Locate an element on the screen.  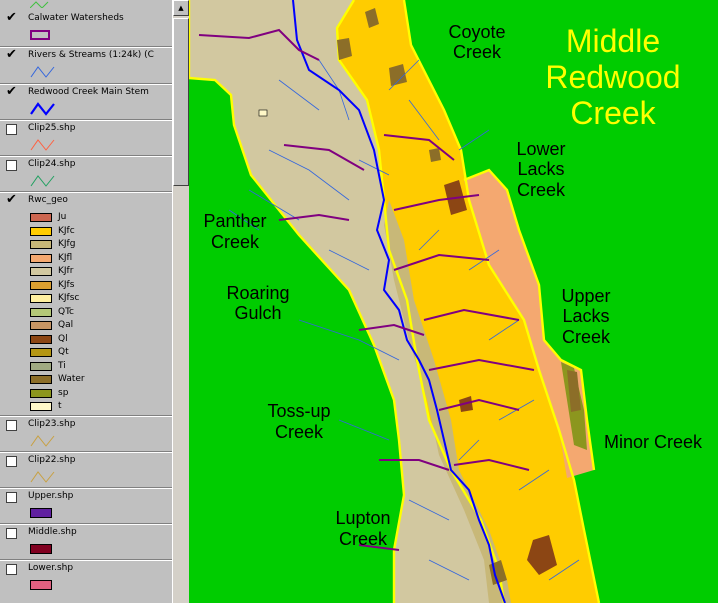
layer-name: Calwater Watersheds is located at coordinates (76, 18).